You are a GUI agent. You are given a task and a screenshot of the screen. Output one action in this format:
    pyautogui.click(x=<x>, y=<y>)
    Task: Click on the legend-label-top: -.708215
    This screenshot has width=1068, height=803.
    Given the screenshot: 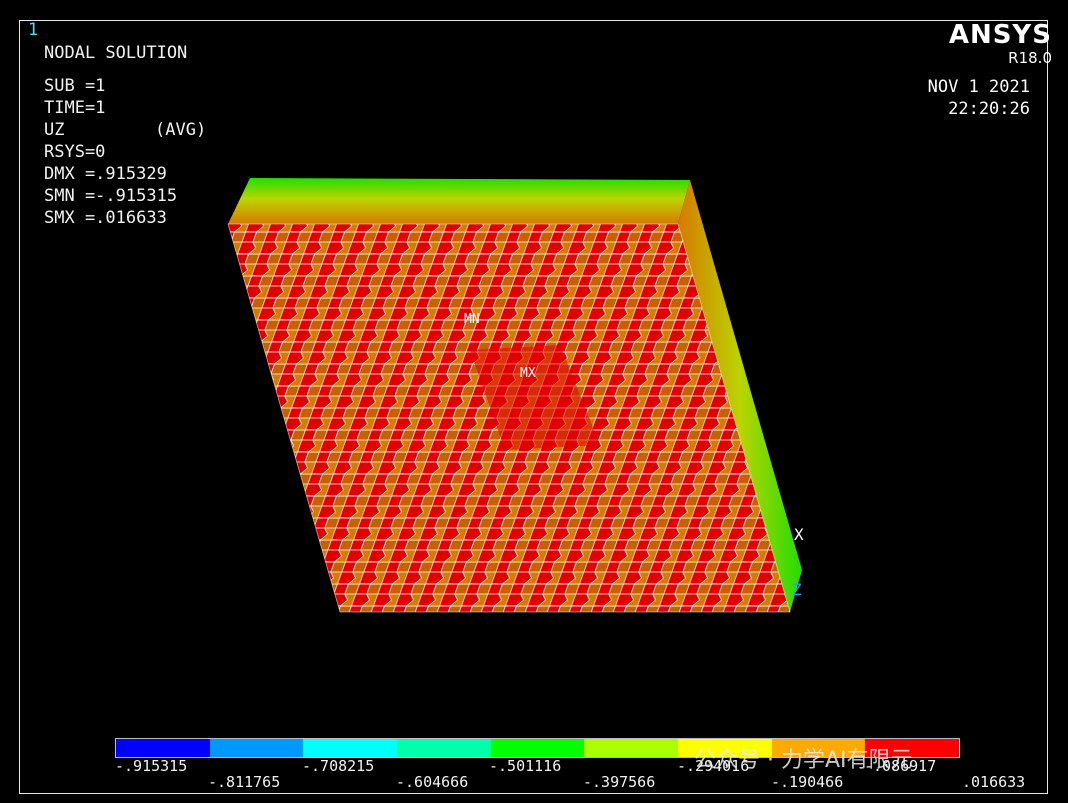 What is the action you would take?
    pyautogui.click(x=338, y=766)
    